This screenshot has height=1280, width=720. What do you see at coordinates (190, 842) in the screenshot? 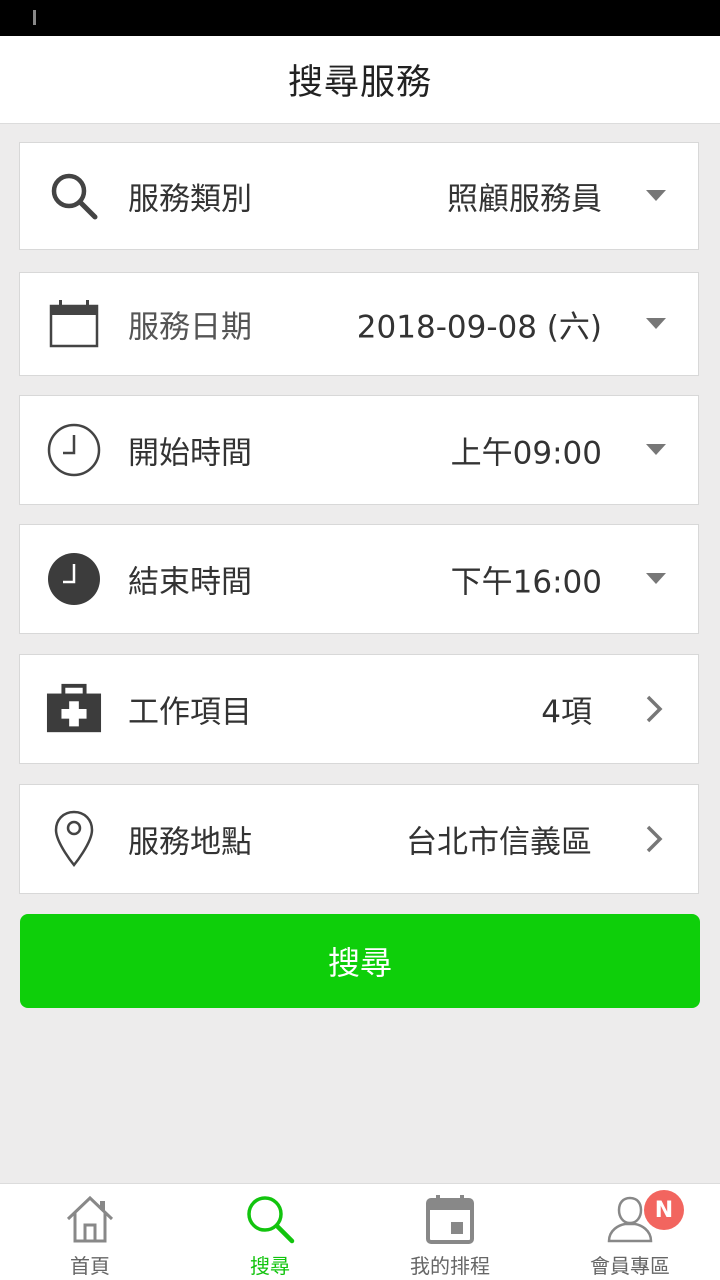
I see `service-location-label: 服務地點` at bounding box center [190, 842].